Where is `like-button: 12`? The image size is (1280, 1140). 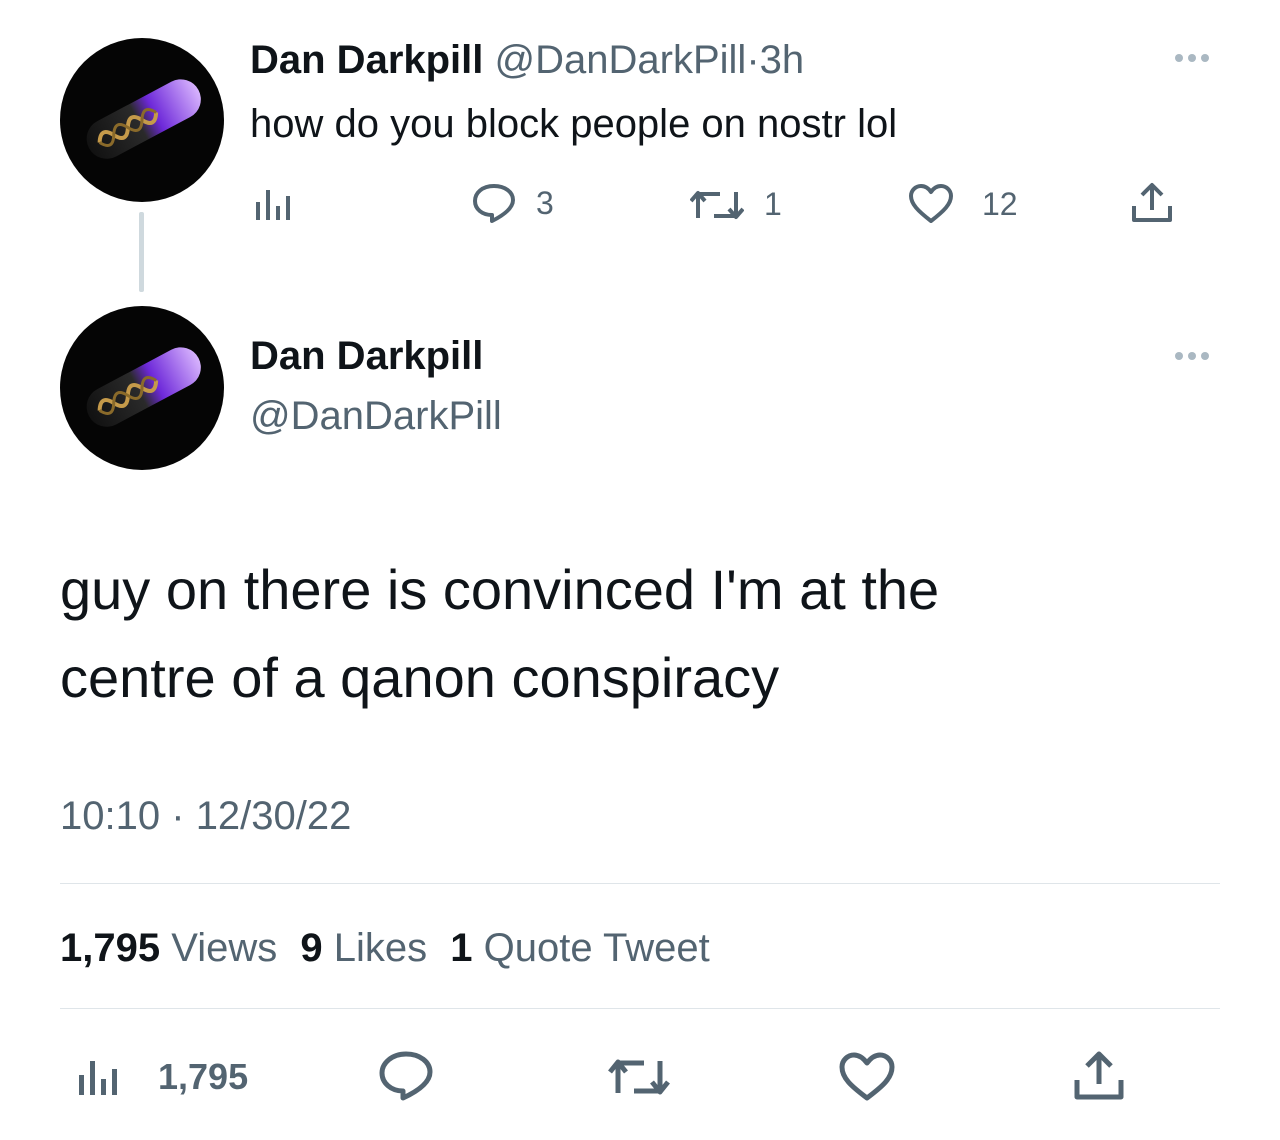
like-button: 12 is located at coordinates (963, 204).